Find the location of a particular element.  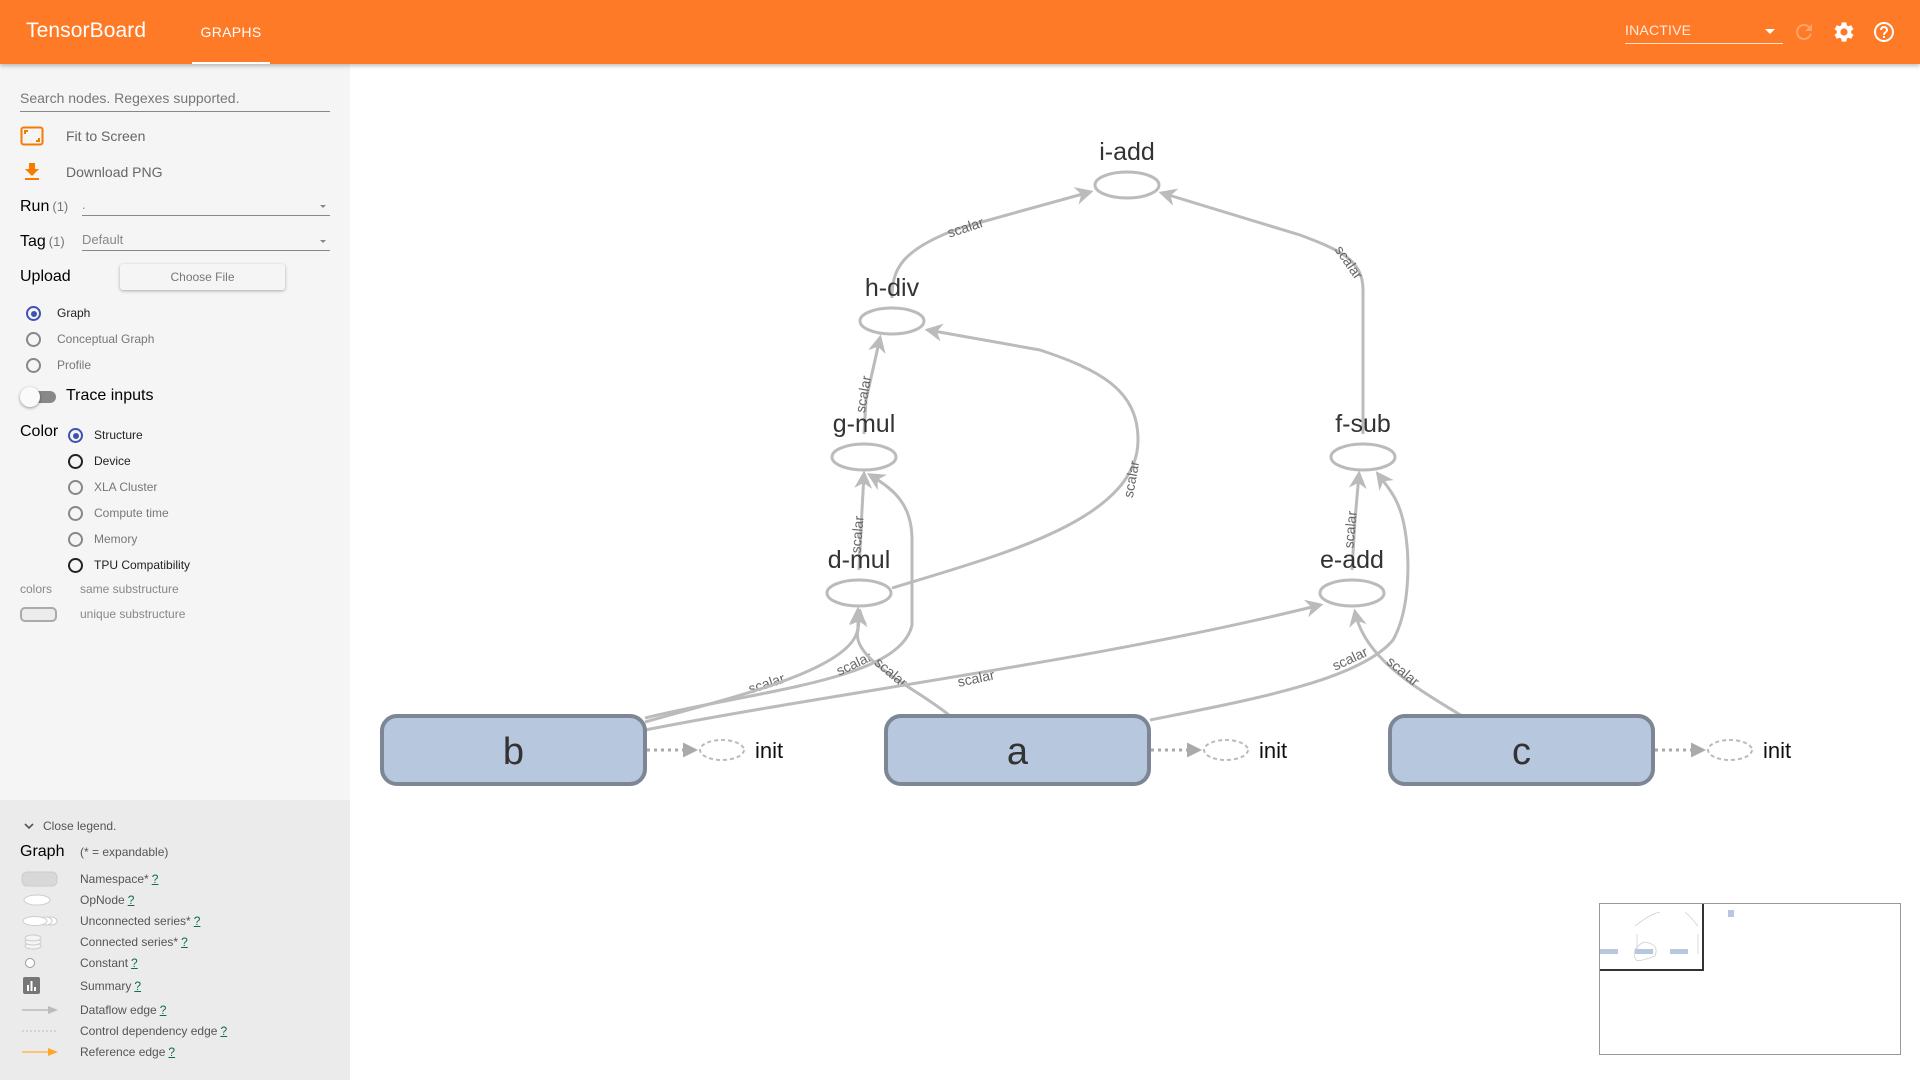

namespace-node-b: b init is located at coordinates (581, 750).